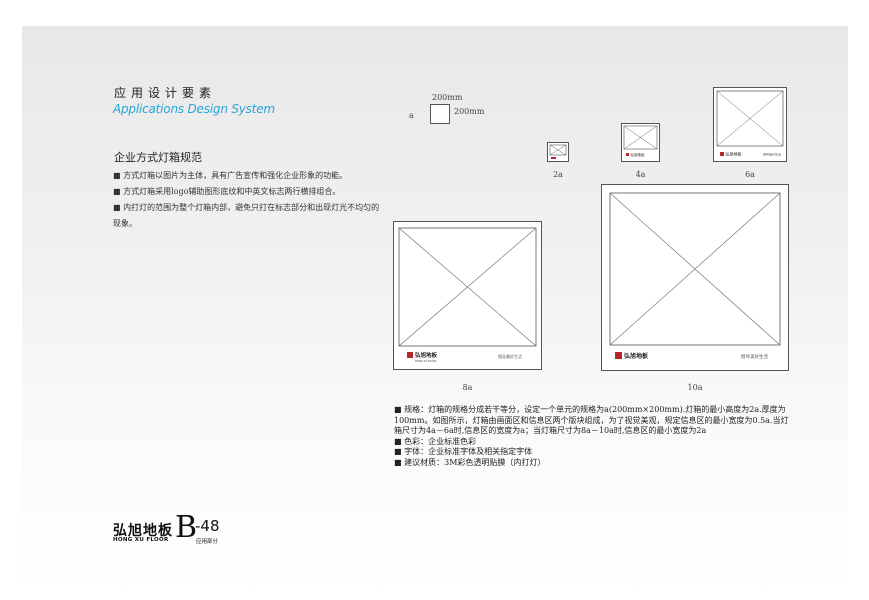 The height and width of the screenshot is (600, 869). I want to click on bullet-item: ■ 方式灯箱采用logo辅助图形底纹和中英文标志两行横排组合。, so click(227, 191).